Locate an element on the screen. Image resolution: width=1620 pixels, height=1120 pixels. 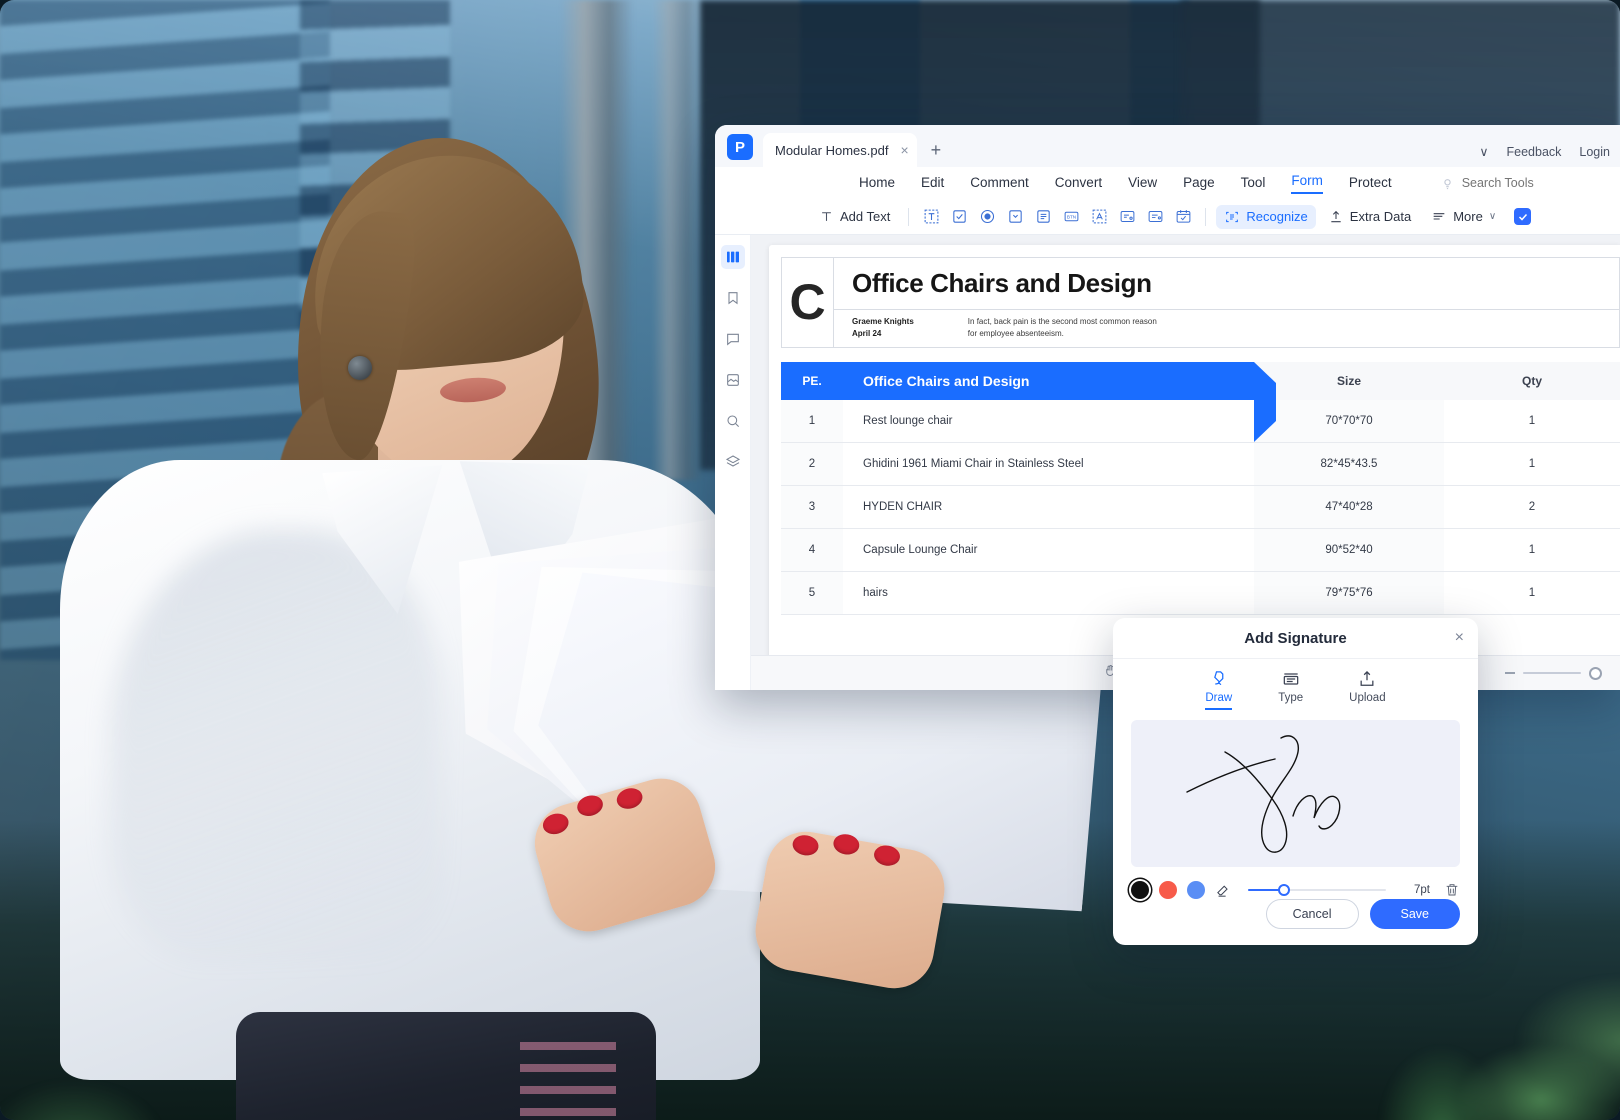
cancel-button: Cancel is located at coordinates (1312, 914).